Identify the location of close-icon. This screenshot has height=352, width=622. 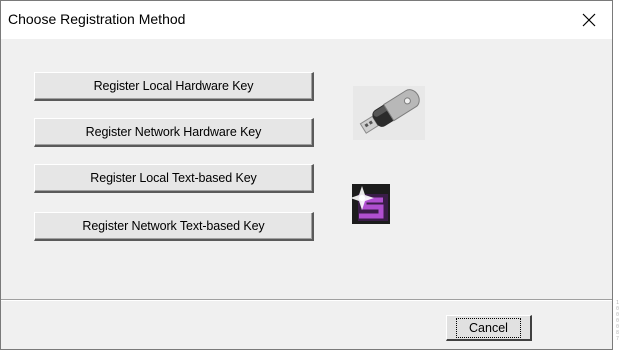
(589, 20).